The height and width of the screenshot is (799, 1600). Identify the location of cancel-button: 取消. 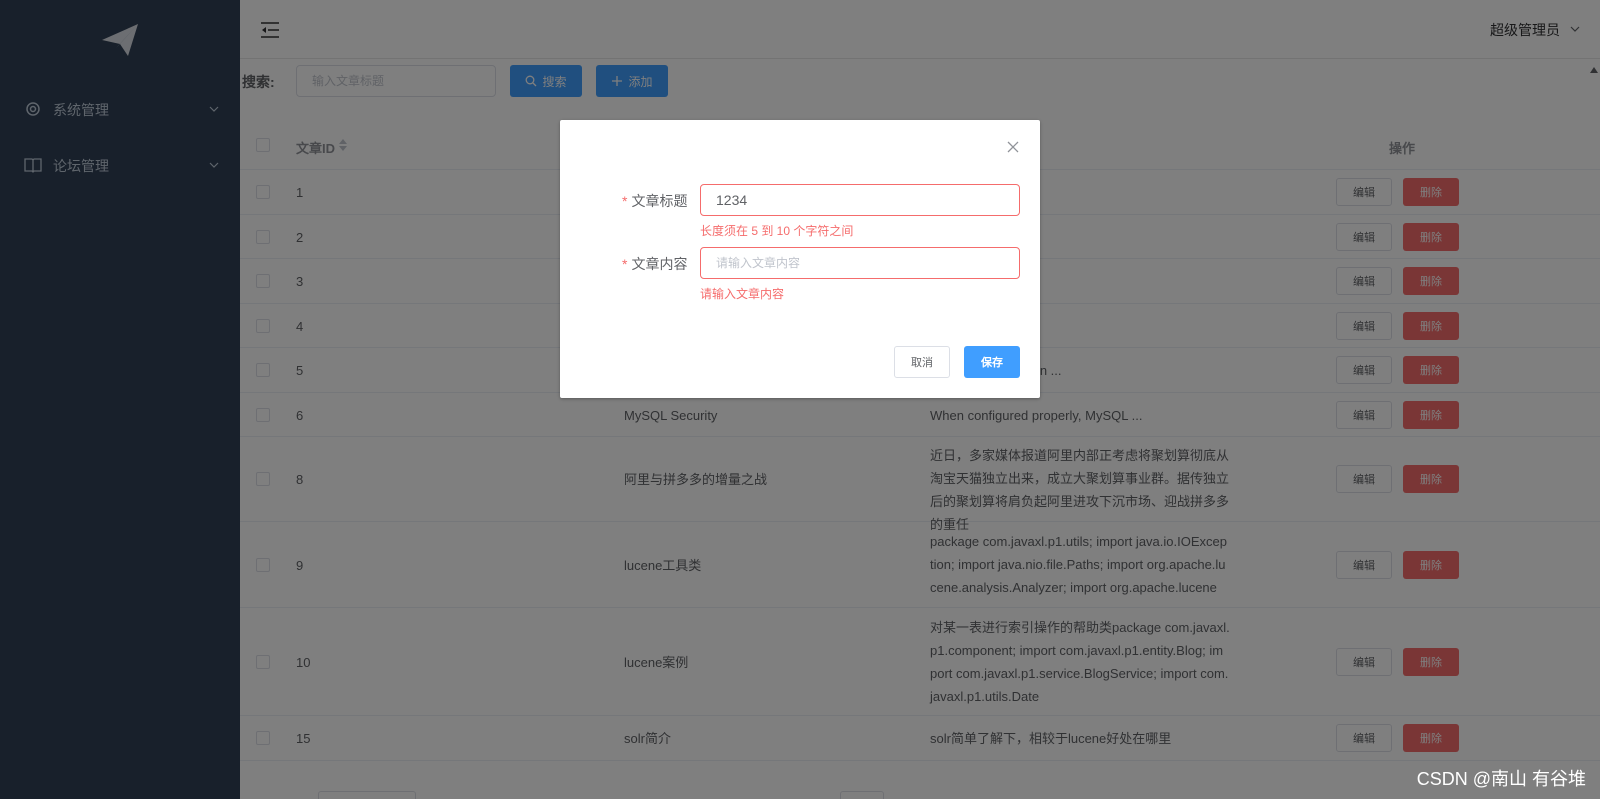
(922, 362).